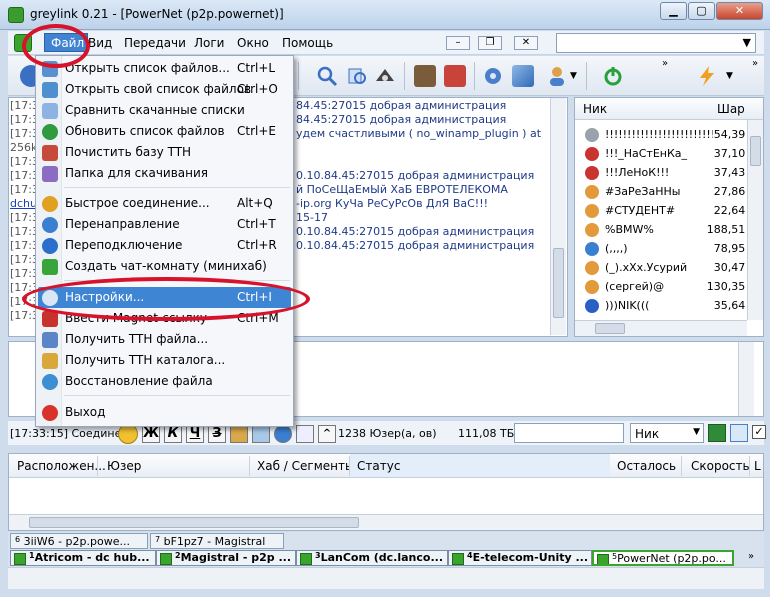 This screenshot has width=770, height=597. Describe the element at coordinates (164, 173) in the screenshot. I see `menu-item-download-folder: Папка для скачивания` at that location.